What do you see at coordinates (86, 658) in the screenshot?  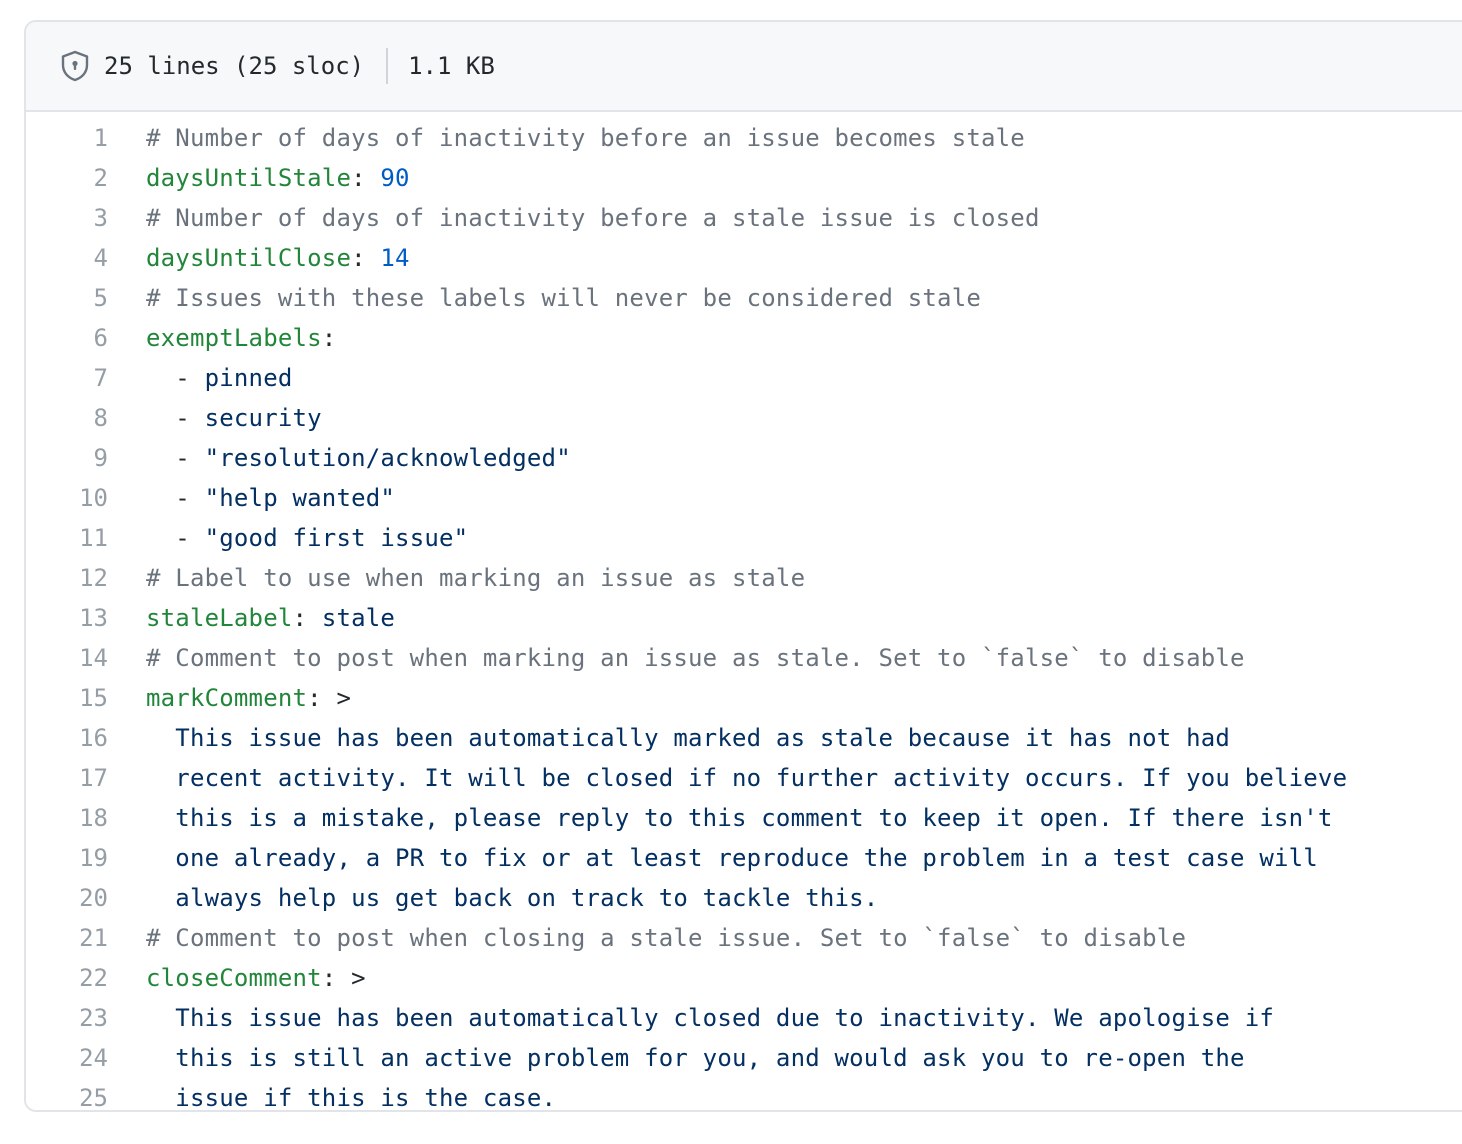 I see `line-number: 14` at bounding box center [86, 658].